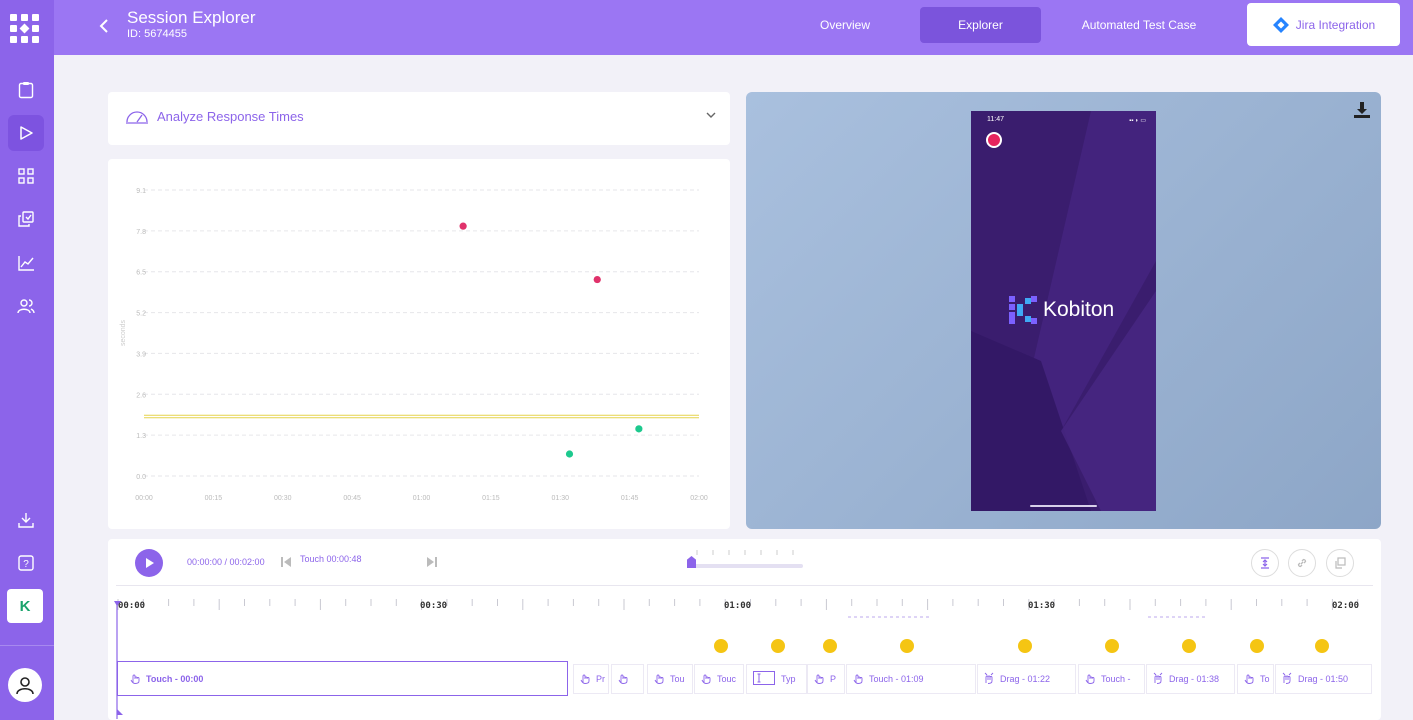 The width and height of the screenshot is (1413, 720). I want to click on x-tick-label: 02:00, so click(699, 498).